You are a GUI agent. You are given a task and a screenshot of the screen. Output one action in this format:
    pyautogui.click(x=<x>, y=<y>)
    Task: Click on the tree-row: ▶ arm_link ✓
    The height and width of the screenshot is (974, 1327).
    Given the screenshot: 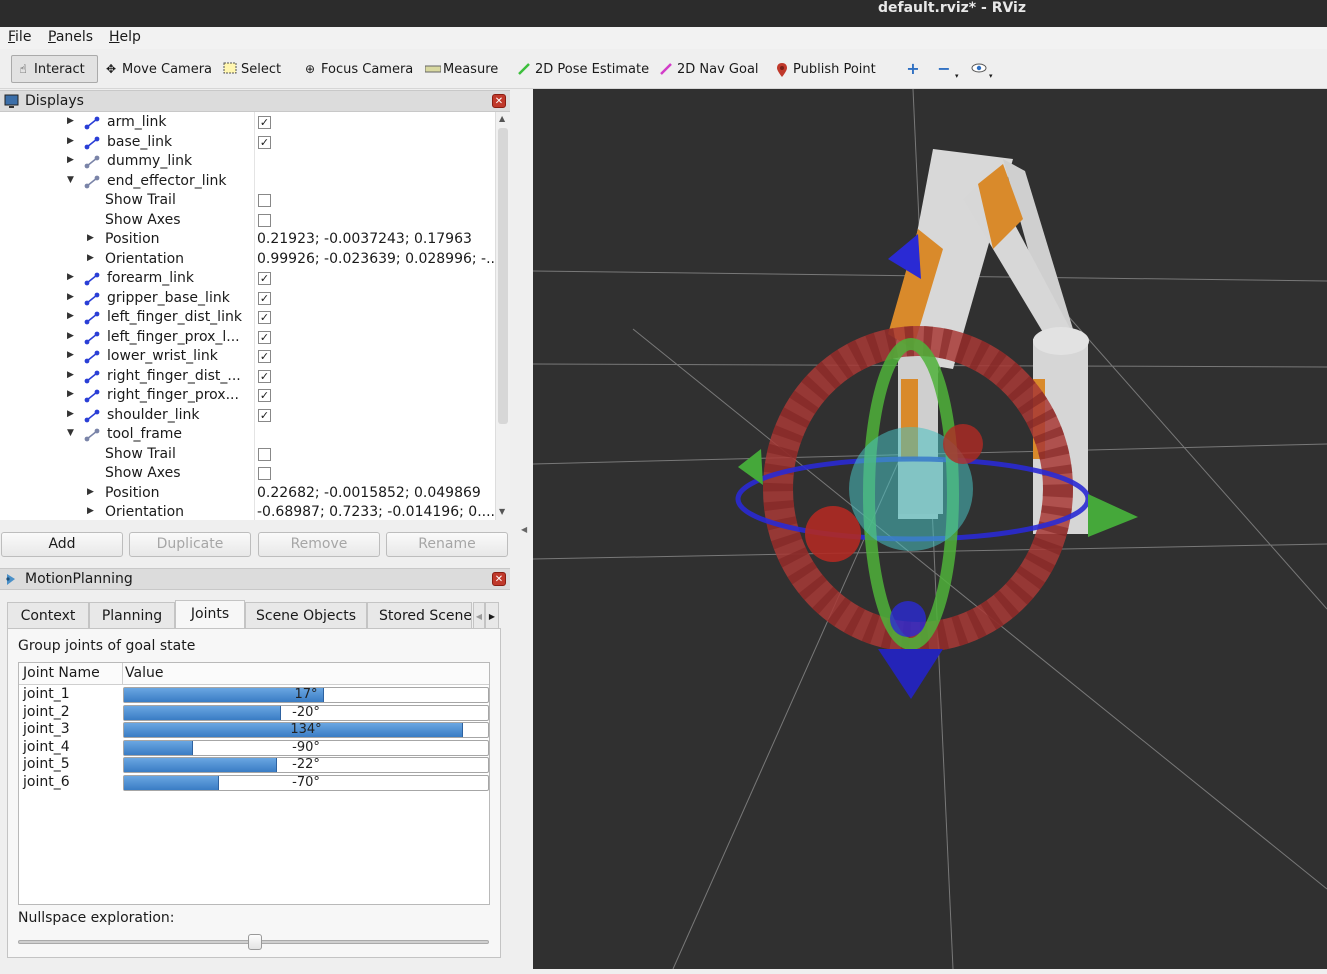 What is the action you would take?
    pyautogui.click(x=247, y=123)
    